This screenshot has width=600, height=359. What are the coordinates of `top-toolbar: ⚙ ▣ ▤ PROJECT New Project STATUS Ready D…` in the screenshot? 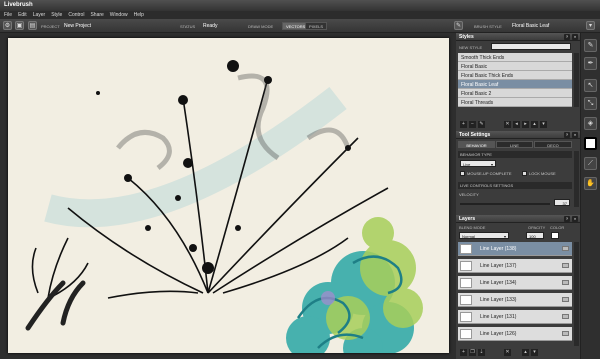 It's located at (300, 26).